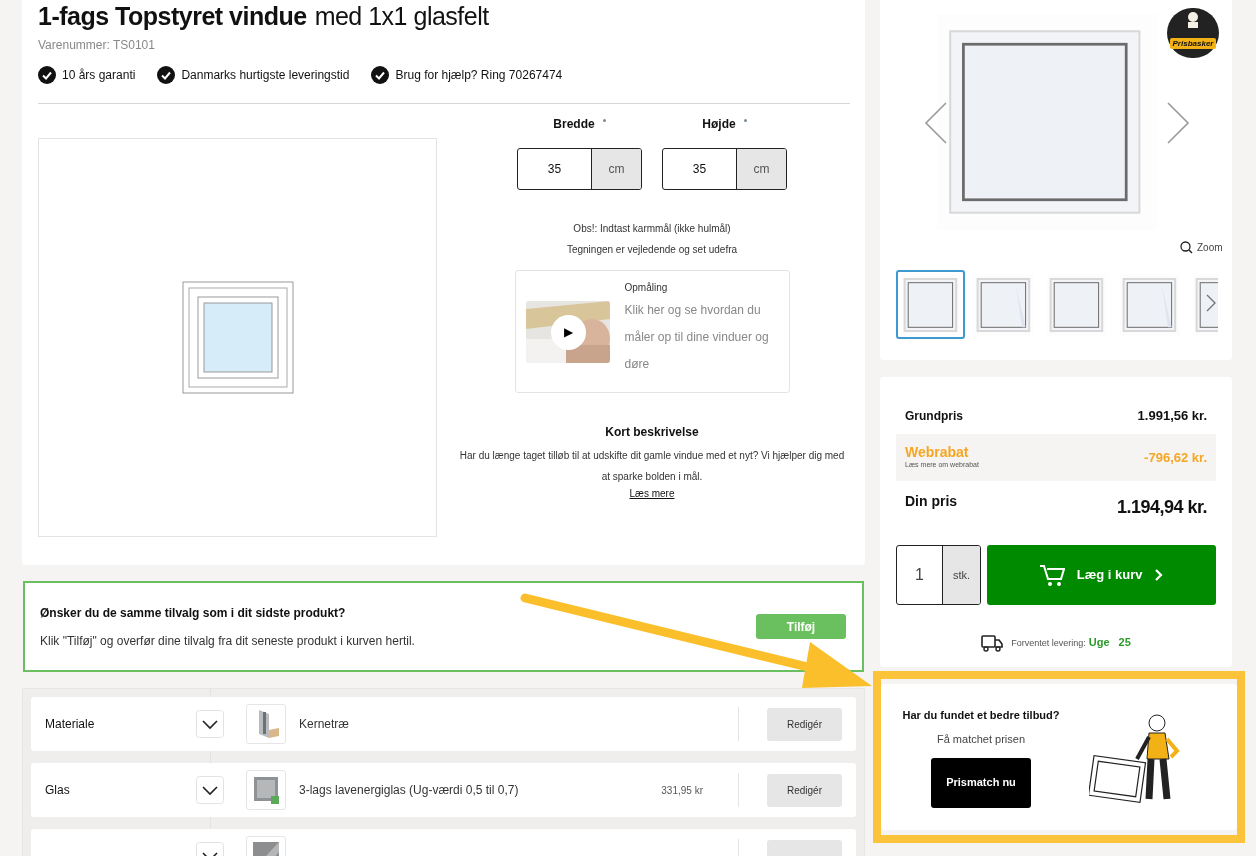  I want to click on price-value: 1.194,94 kr., so click(1161, 507).